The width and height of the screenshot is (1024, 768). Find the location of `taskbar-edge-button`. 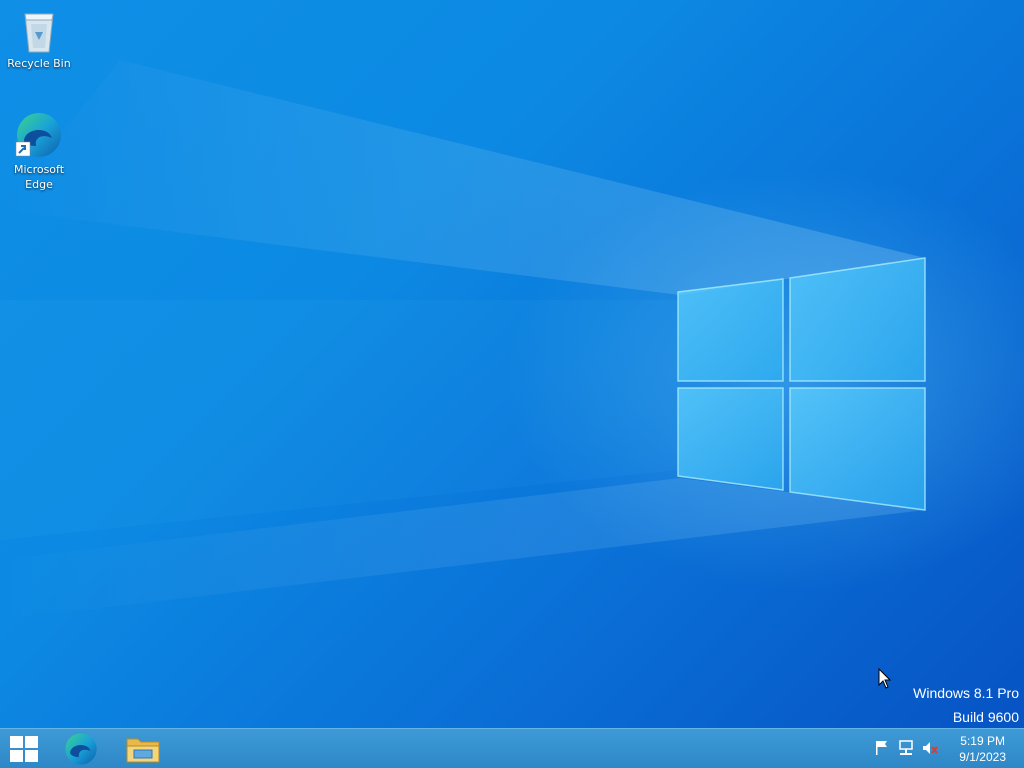

taskbar-edge-button is located at coordinates (81, 748).